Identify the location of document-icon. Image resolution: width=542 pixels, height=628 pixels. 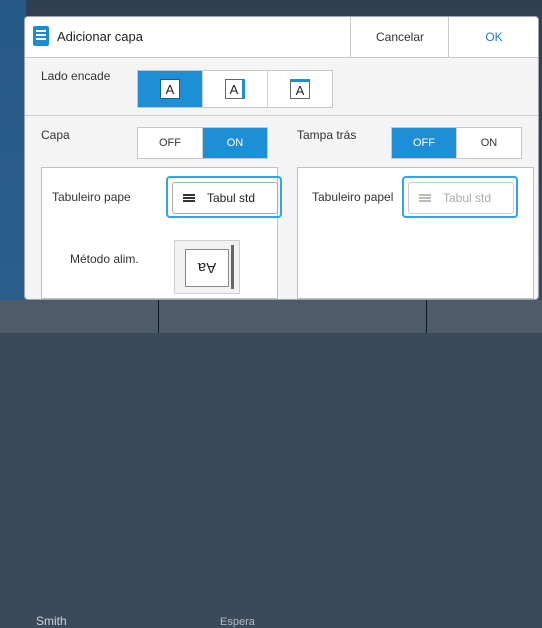
(41, 36).